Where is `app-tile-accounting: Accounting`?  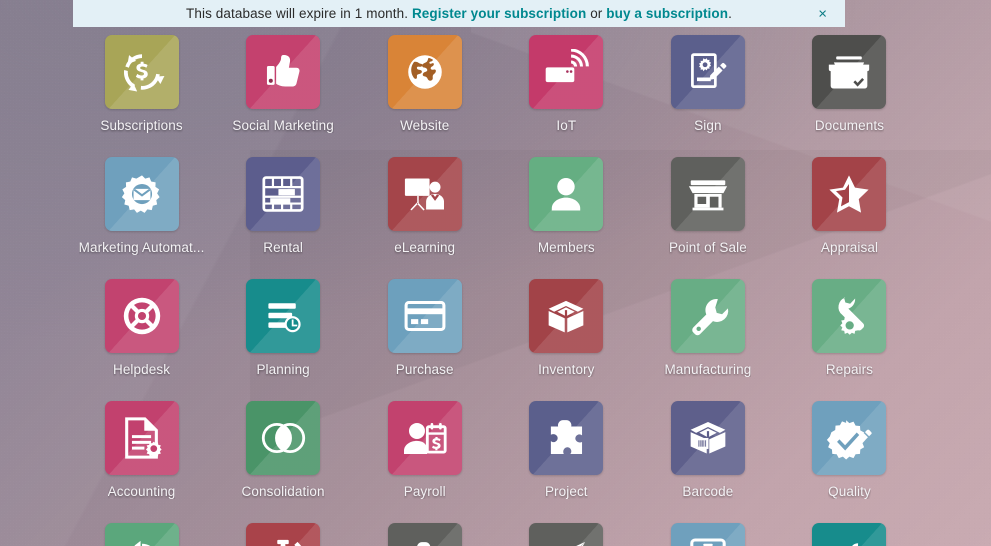
app-tile-accounting: Accounting is located at coordinates (142, 455).